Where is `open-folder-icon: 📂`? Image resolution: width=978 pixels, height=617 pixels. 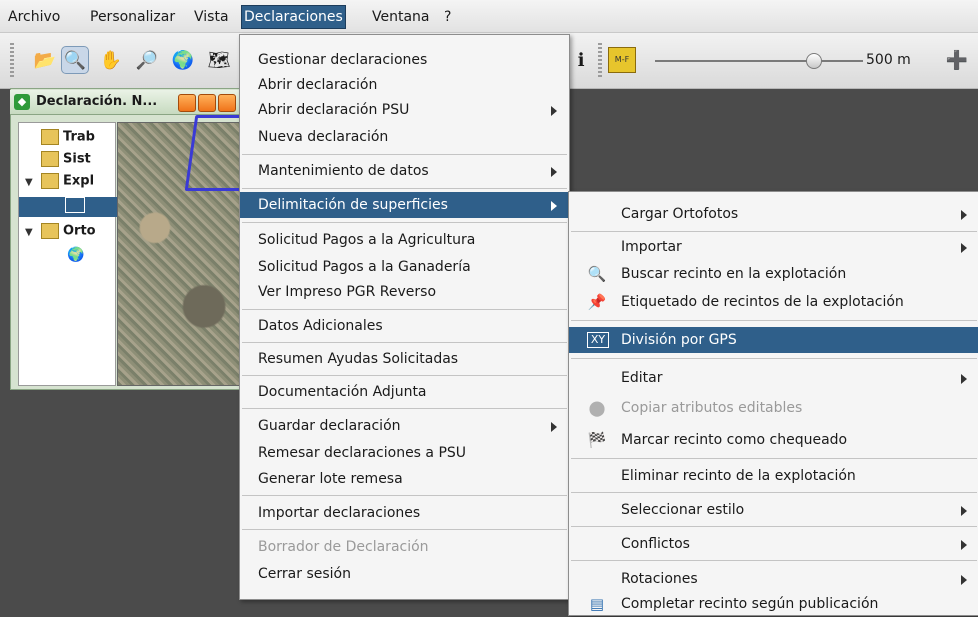 open-folder-icon: 📂 is located at coordinates (45, 60).